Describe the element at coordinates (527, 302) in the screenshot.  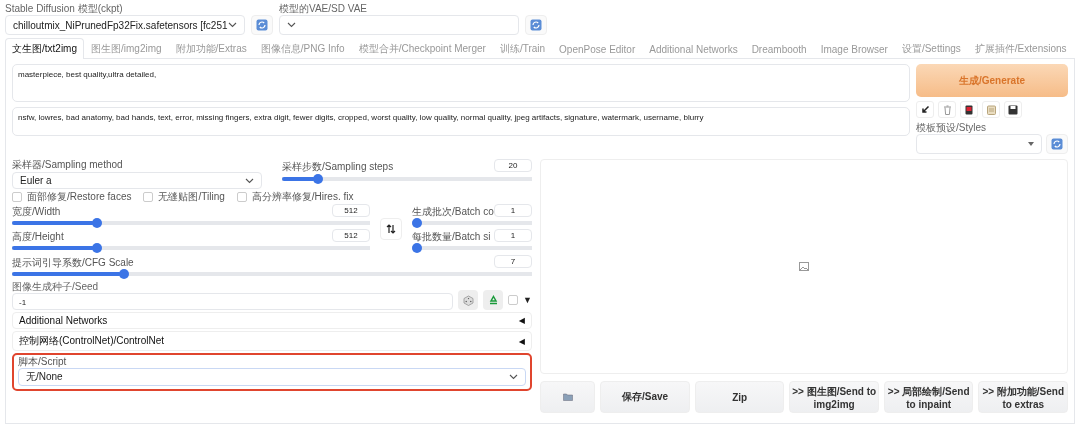
I see `expand-toggle: ▼` at that location.